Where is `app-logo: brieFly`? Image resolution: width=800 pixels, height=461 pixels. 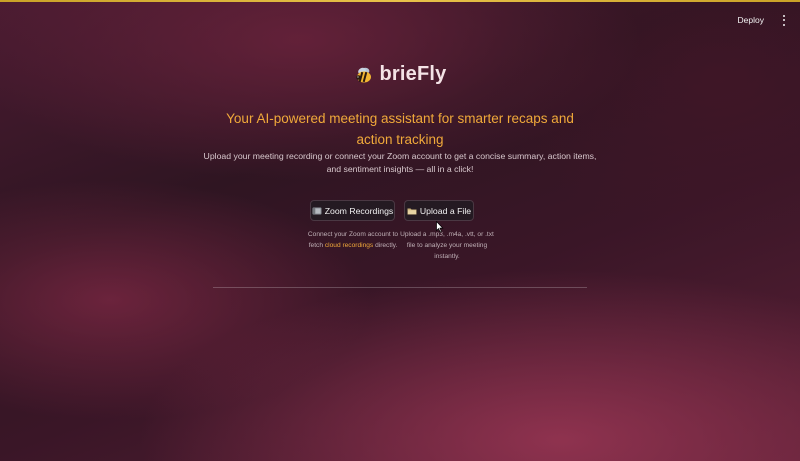
app-logo: brieFly is located at coordinates (400, 74).